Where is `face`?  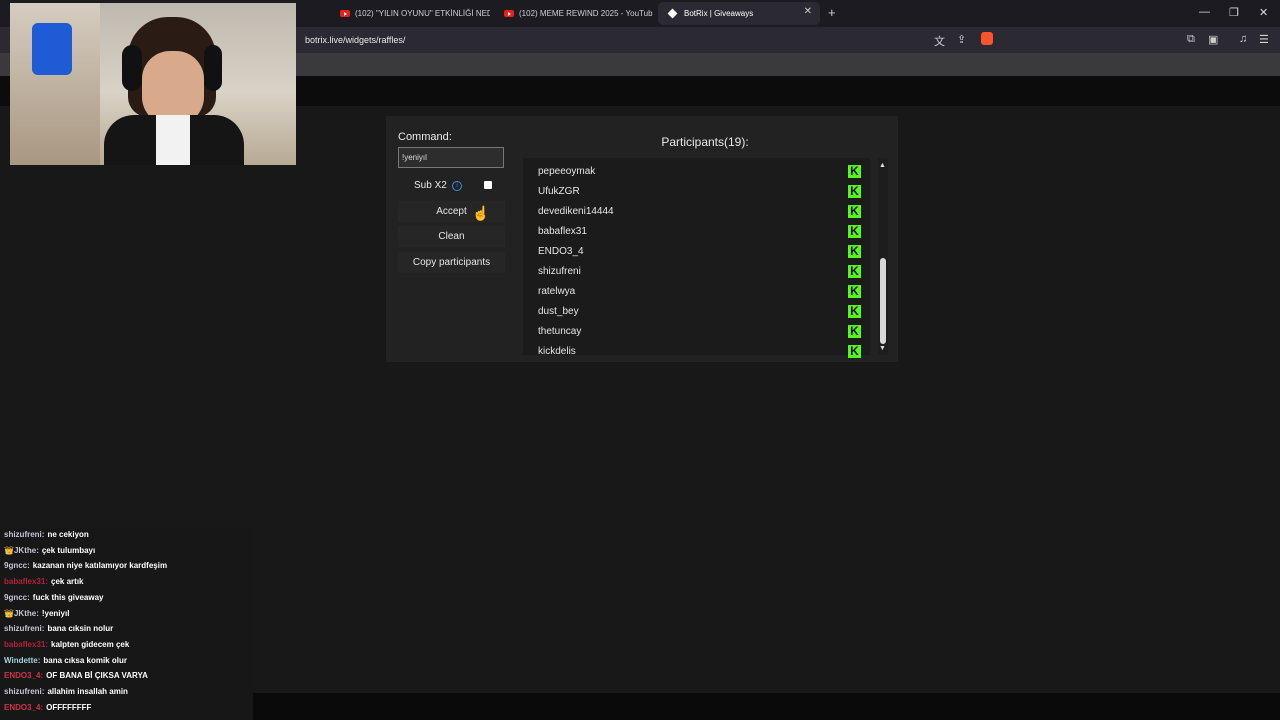 face is located at coordinates (173, 88).